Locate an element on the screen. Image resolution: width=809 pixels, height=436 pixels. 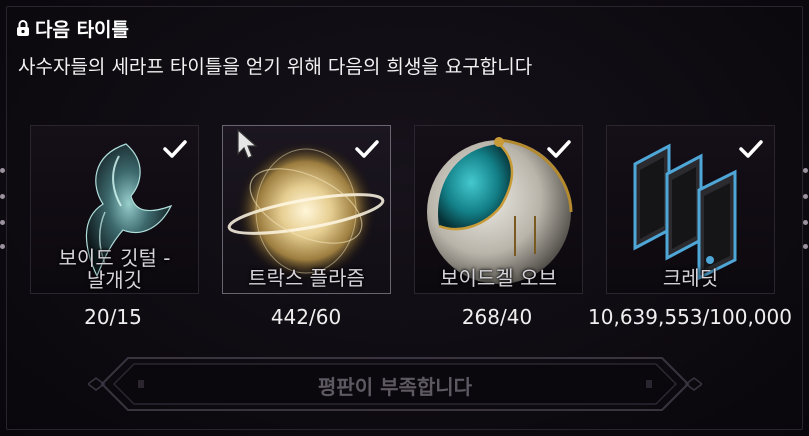
requirement-card-void-feather: 보이드 깃털 - 날개깃 is located at coordinates (114, 209).